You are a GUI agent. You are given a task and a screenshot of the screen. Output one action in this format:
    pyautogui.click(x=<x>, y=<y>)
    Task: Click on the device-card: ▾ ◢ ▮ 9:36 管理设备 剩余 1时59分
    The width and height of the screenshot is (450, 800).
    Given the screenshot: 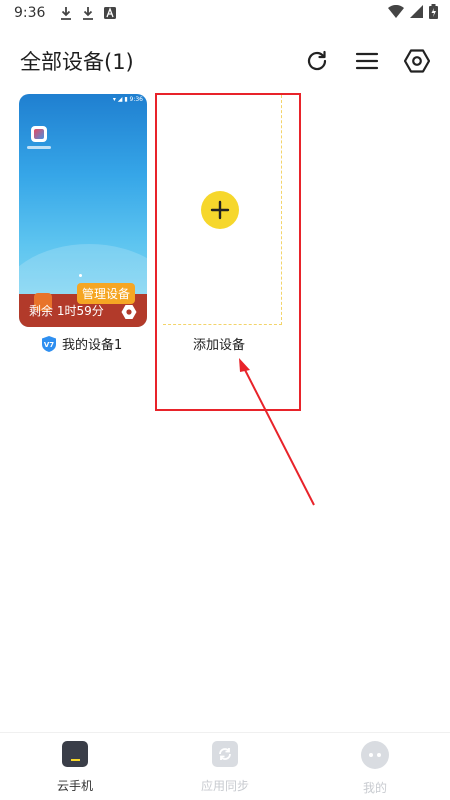 What is the action you would take?
    pyautogui.click(x=83, y=210)
    